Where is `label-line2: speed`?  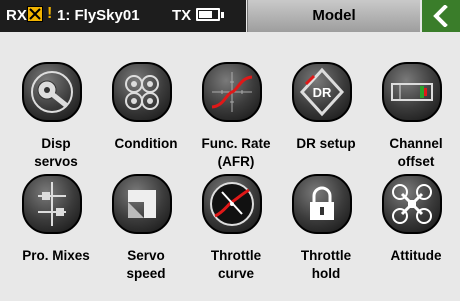
label-line2: speed is located at coordinates (146, 273).